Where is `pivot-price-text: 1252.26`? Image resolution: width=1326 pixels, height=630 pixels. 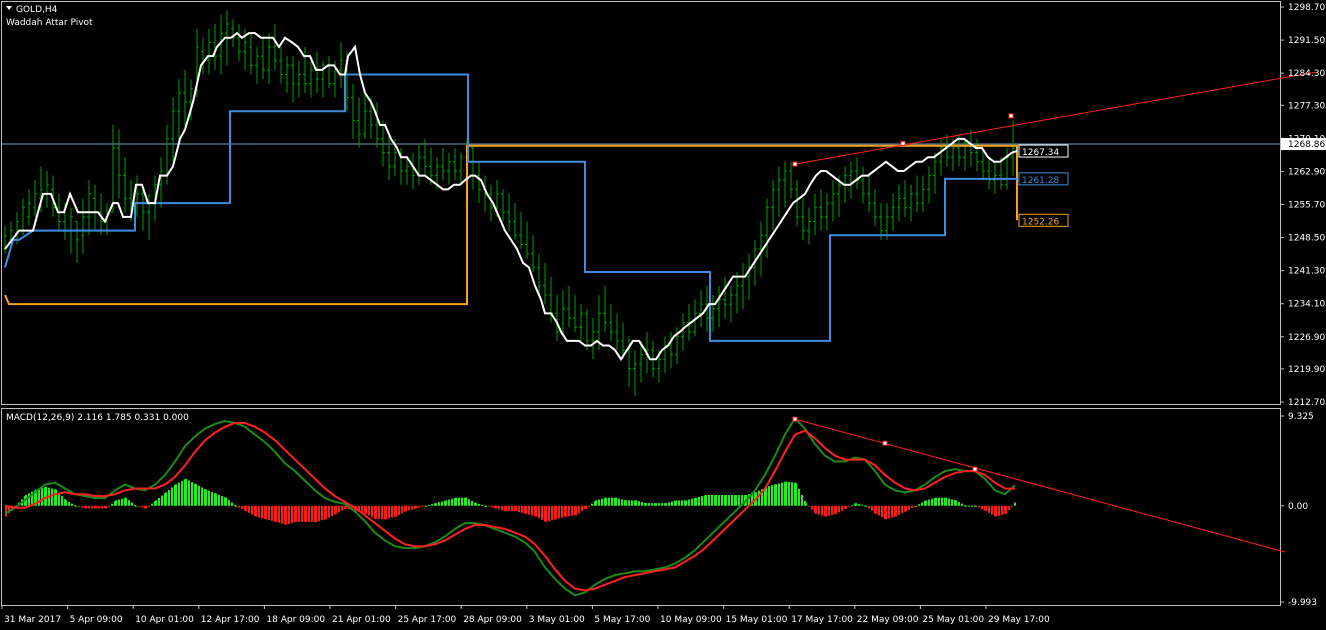 pivot-price-text: 1252.26 is located at coordinates (1040, 222).